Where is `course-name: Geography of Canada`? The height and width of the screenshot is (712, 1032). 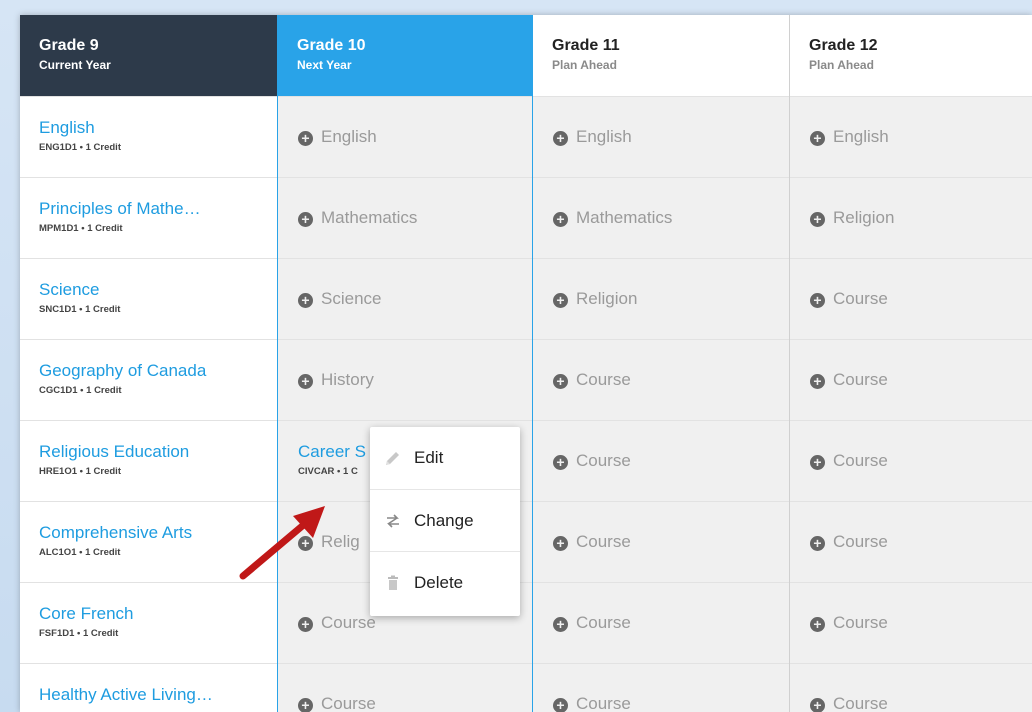
course-name: Geography of Canada is located at coordinates (158, 371).